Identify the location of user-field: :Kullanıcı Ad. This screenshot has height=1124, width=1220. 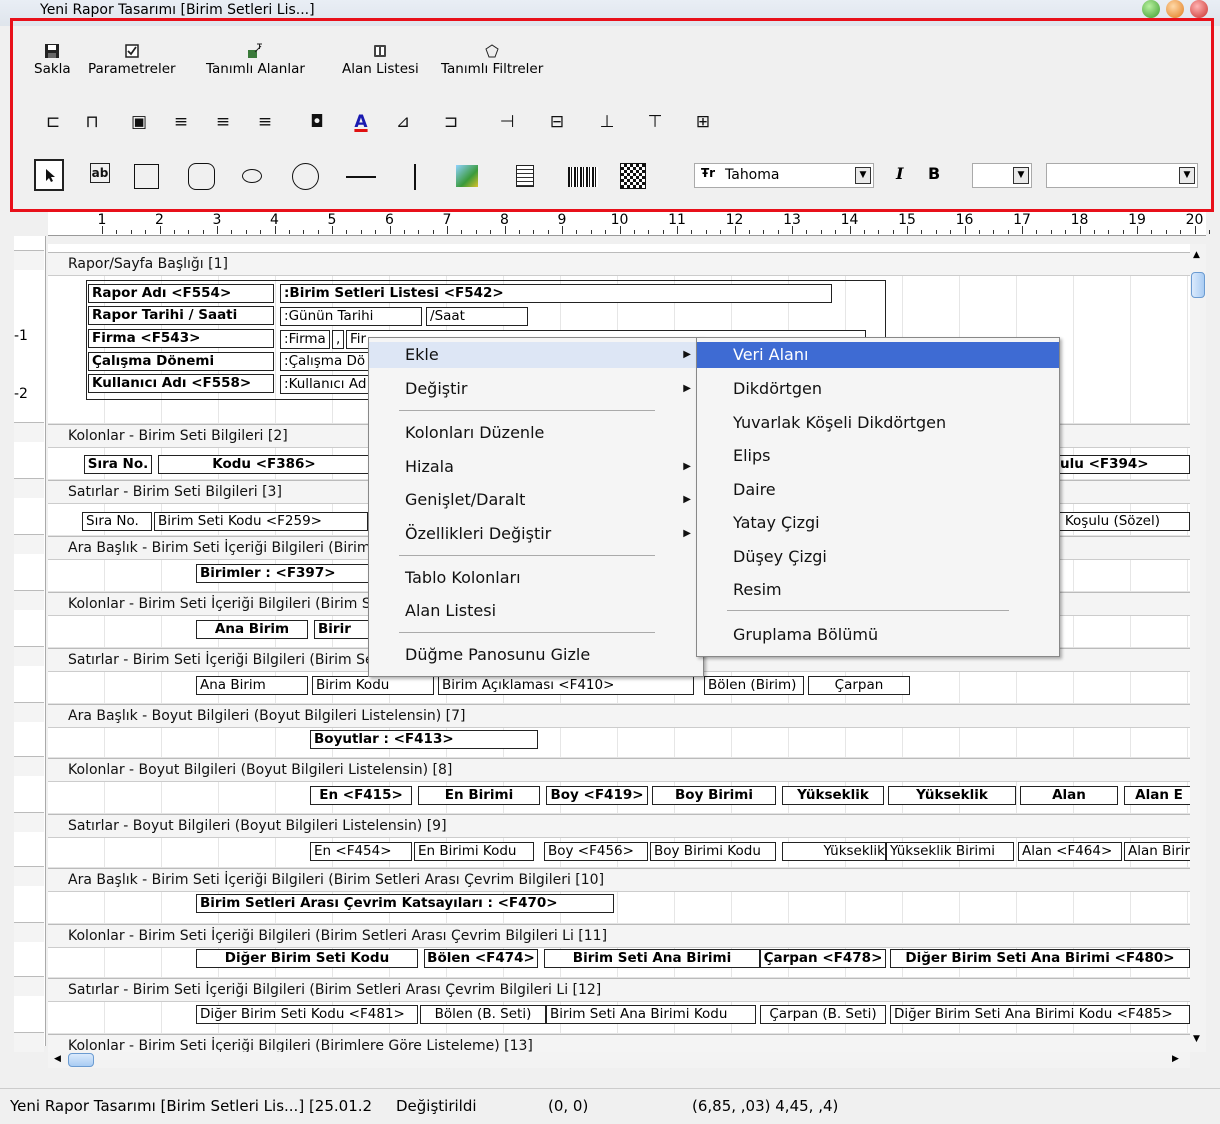
(330, 384).